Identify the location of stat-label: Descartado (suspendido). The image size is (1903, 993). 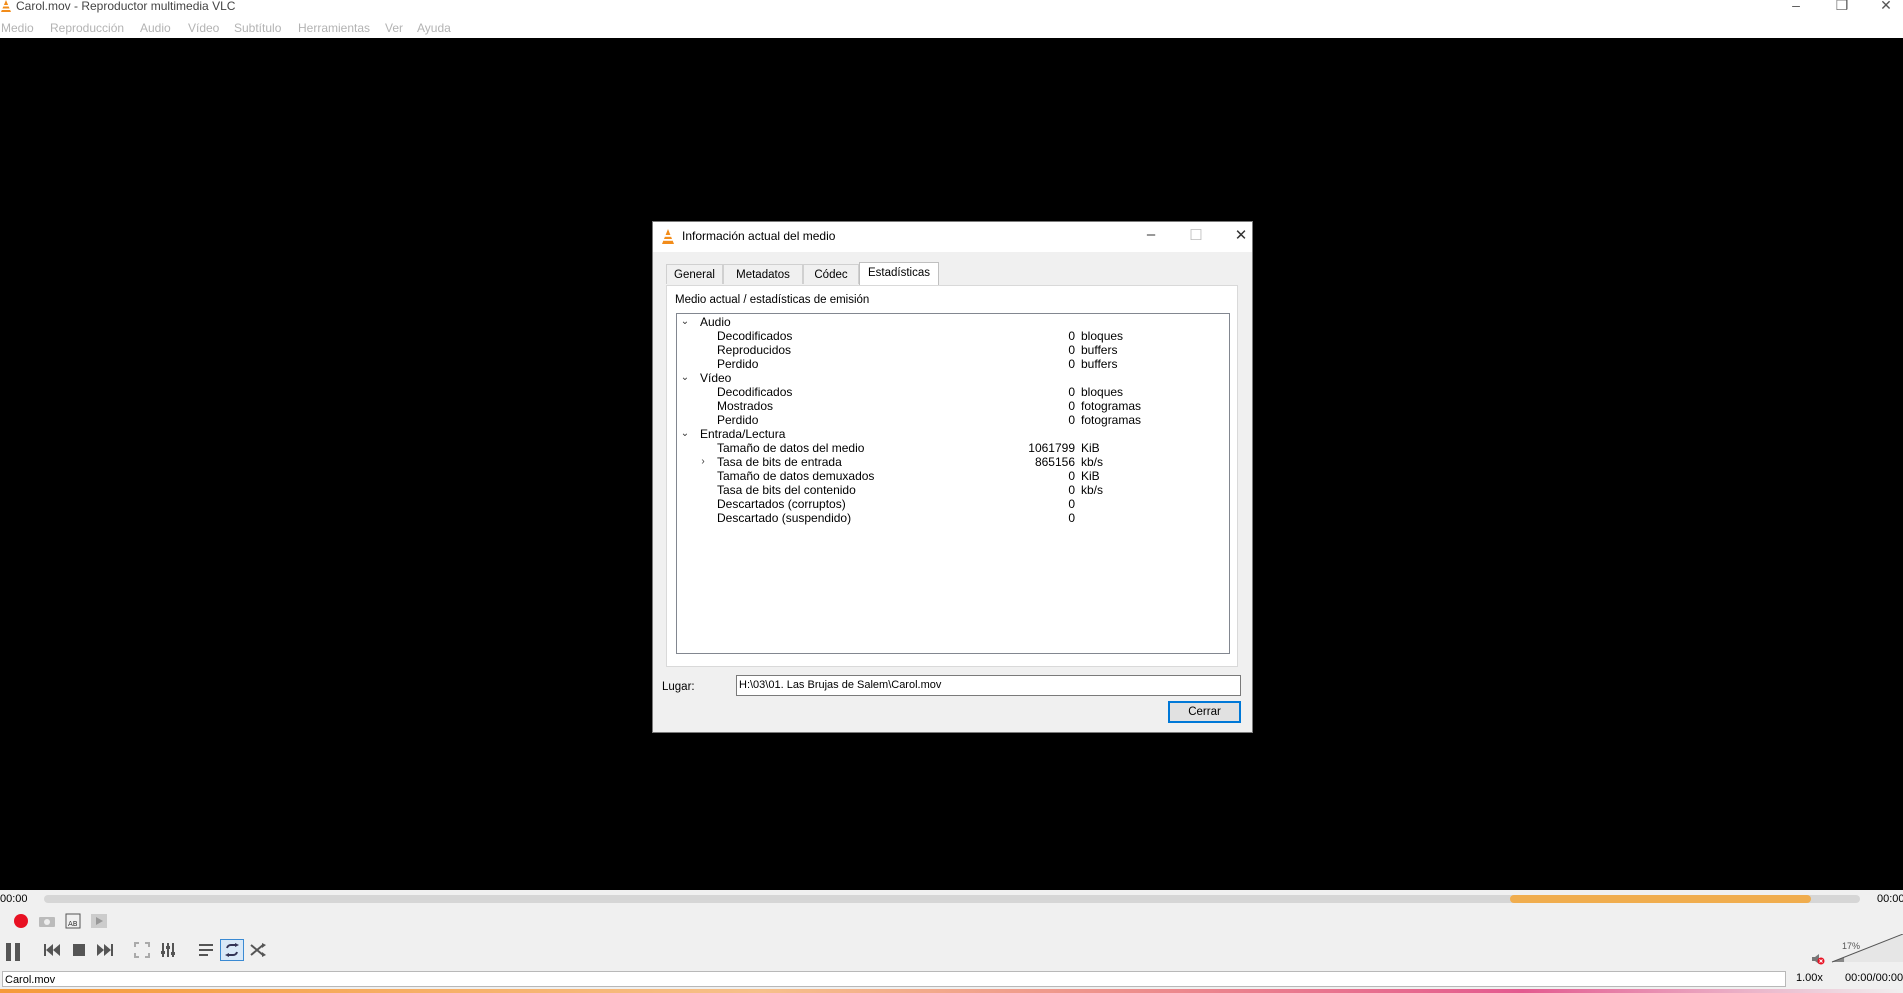
(784, 518).